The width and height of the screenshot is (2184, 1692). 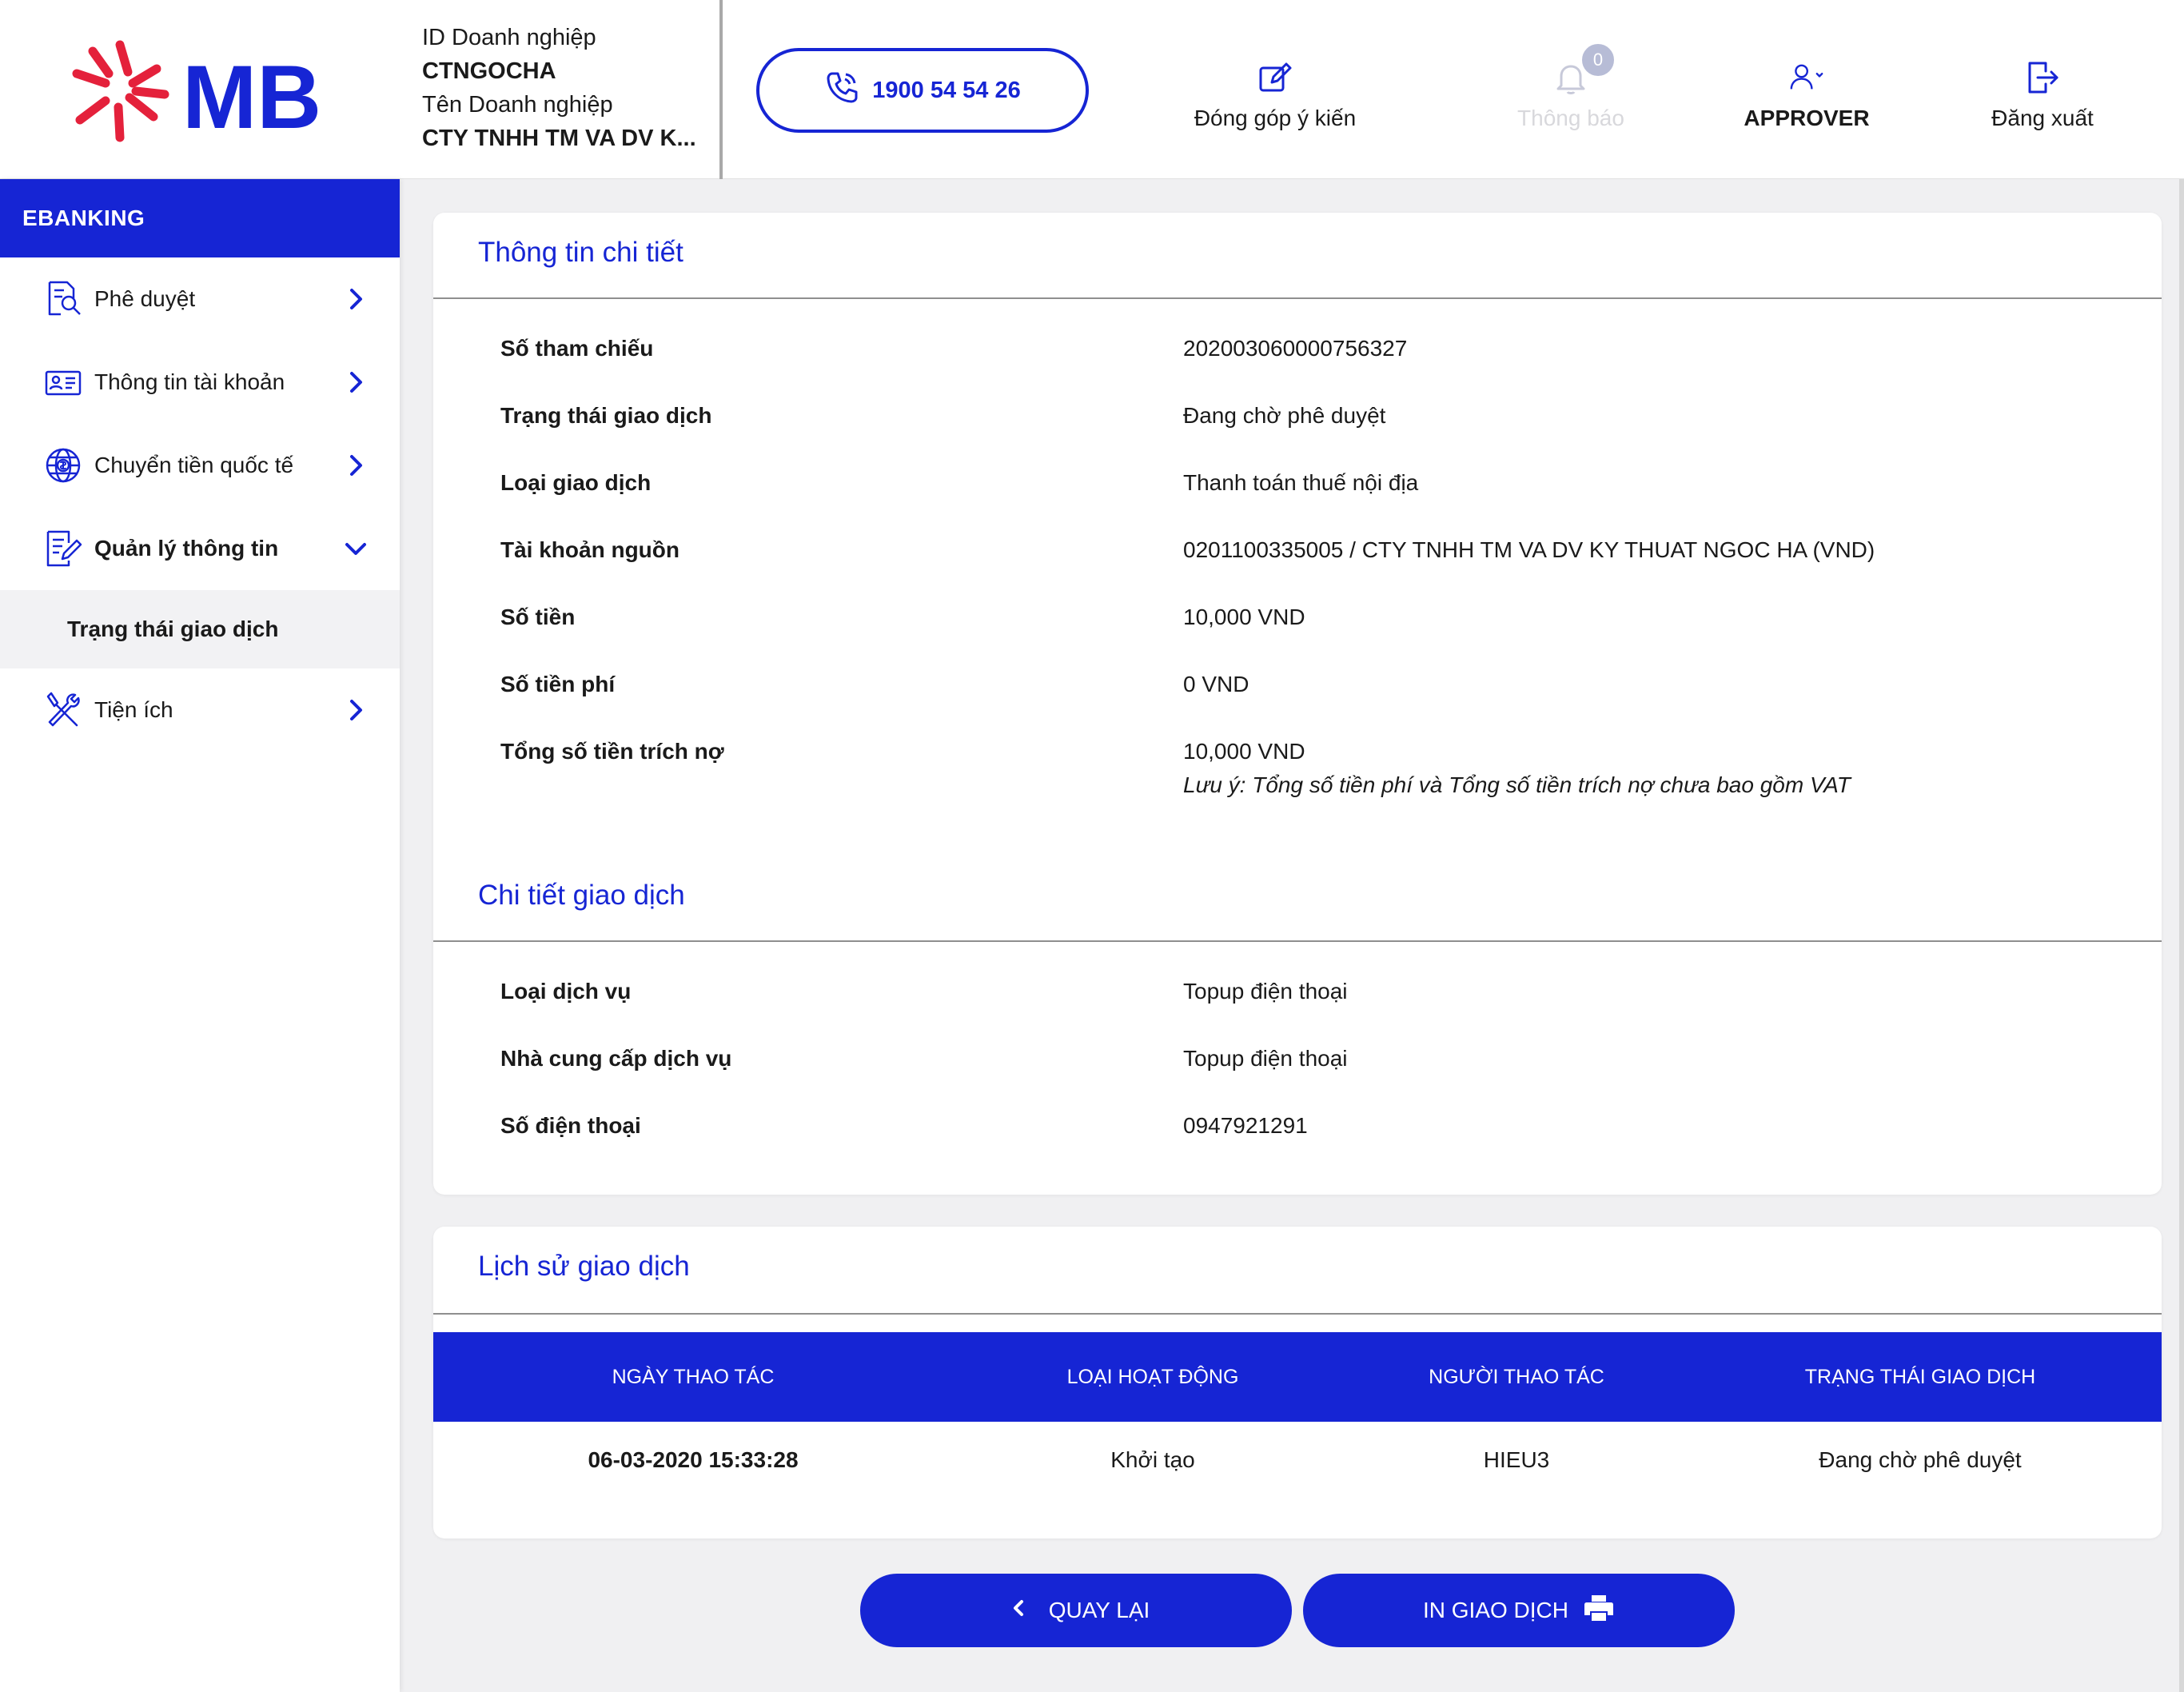 I want to click on column-header-date: NGÀY THAO TÁC, so click(x=693, y=1376).